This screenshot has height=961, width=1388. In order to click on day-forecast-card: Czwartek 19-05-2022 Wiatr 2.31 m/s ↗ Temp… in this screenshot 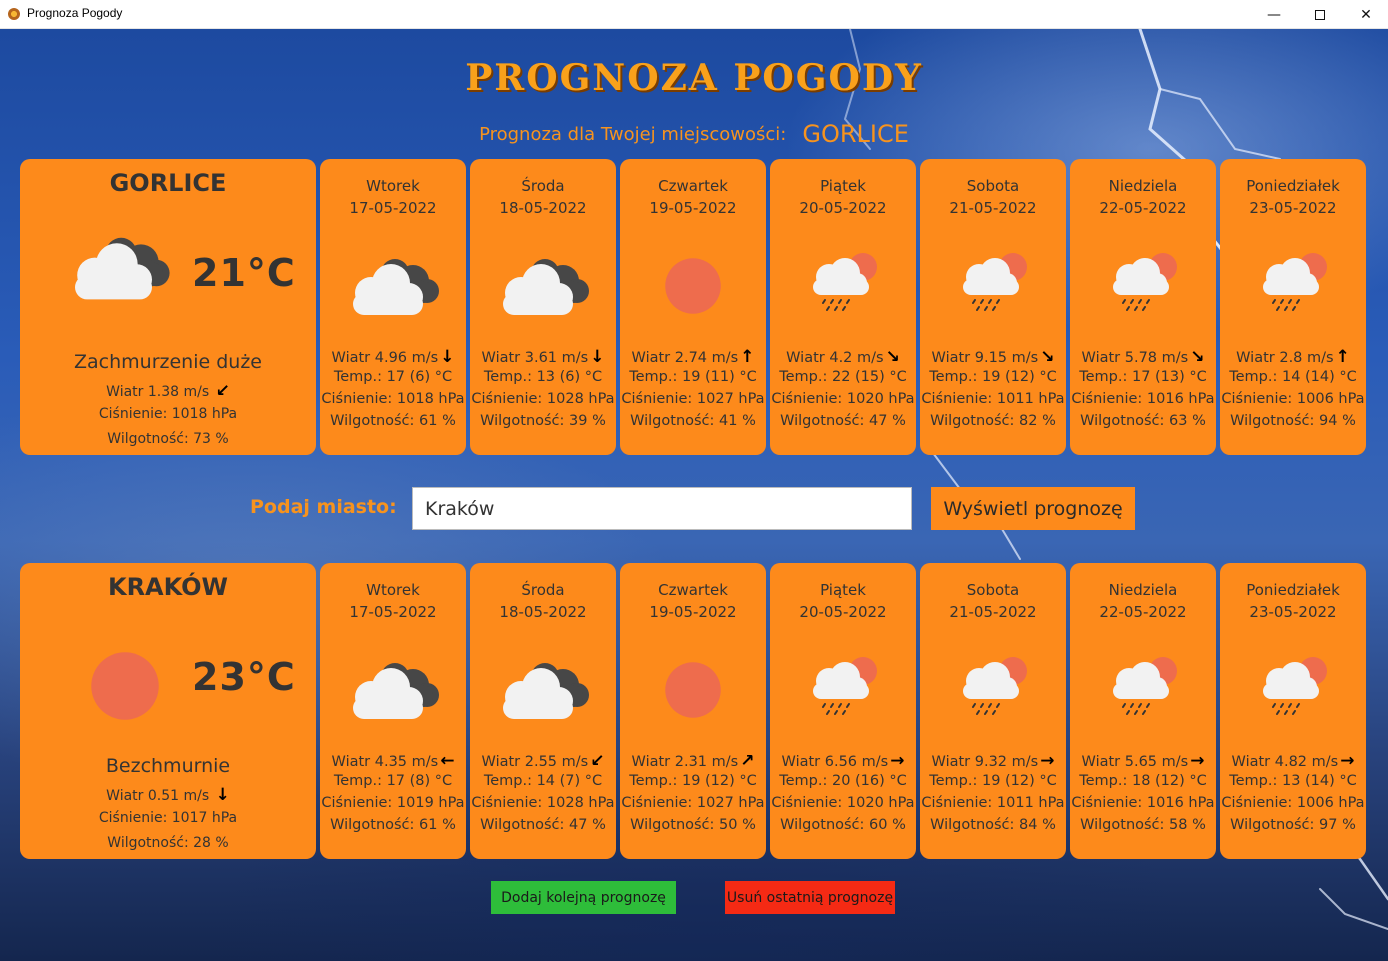, I will do `click(693, 711)`.